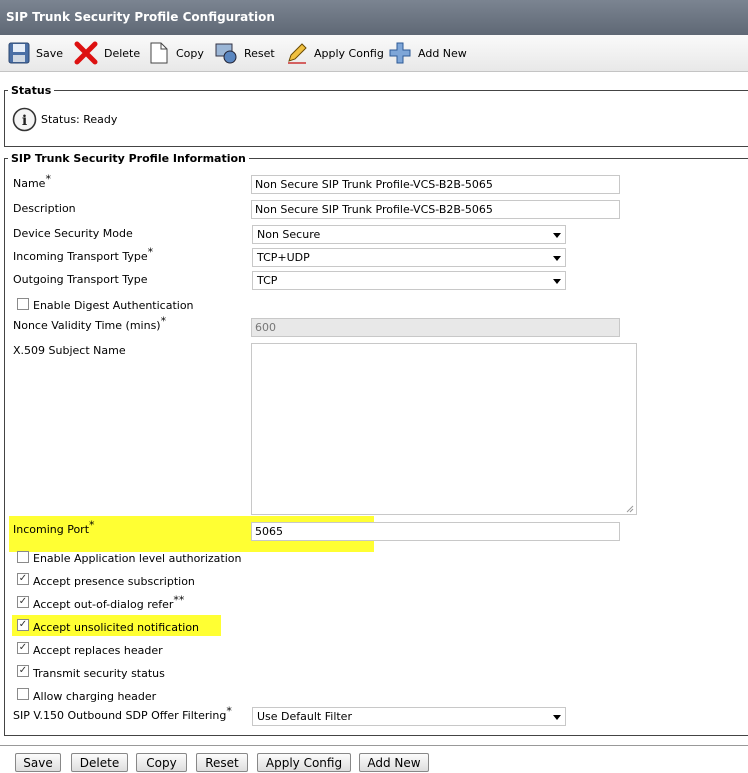 The width and height of the screenshot is (748, 773). Describe the element at coordinates (23, 625) in the screenshot. I see `unsolicited-checkbox: ✓` at that location.